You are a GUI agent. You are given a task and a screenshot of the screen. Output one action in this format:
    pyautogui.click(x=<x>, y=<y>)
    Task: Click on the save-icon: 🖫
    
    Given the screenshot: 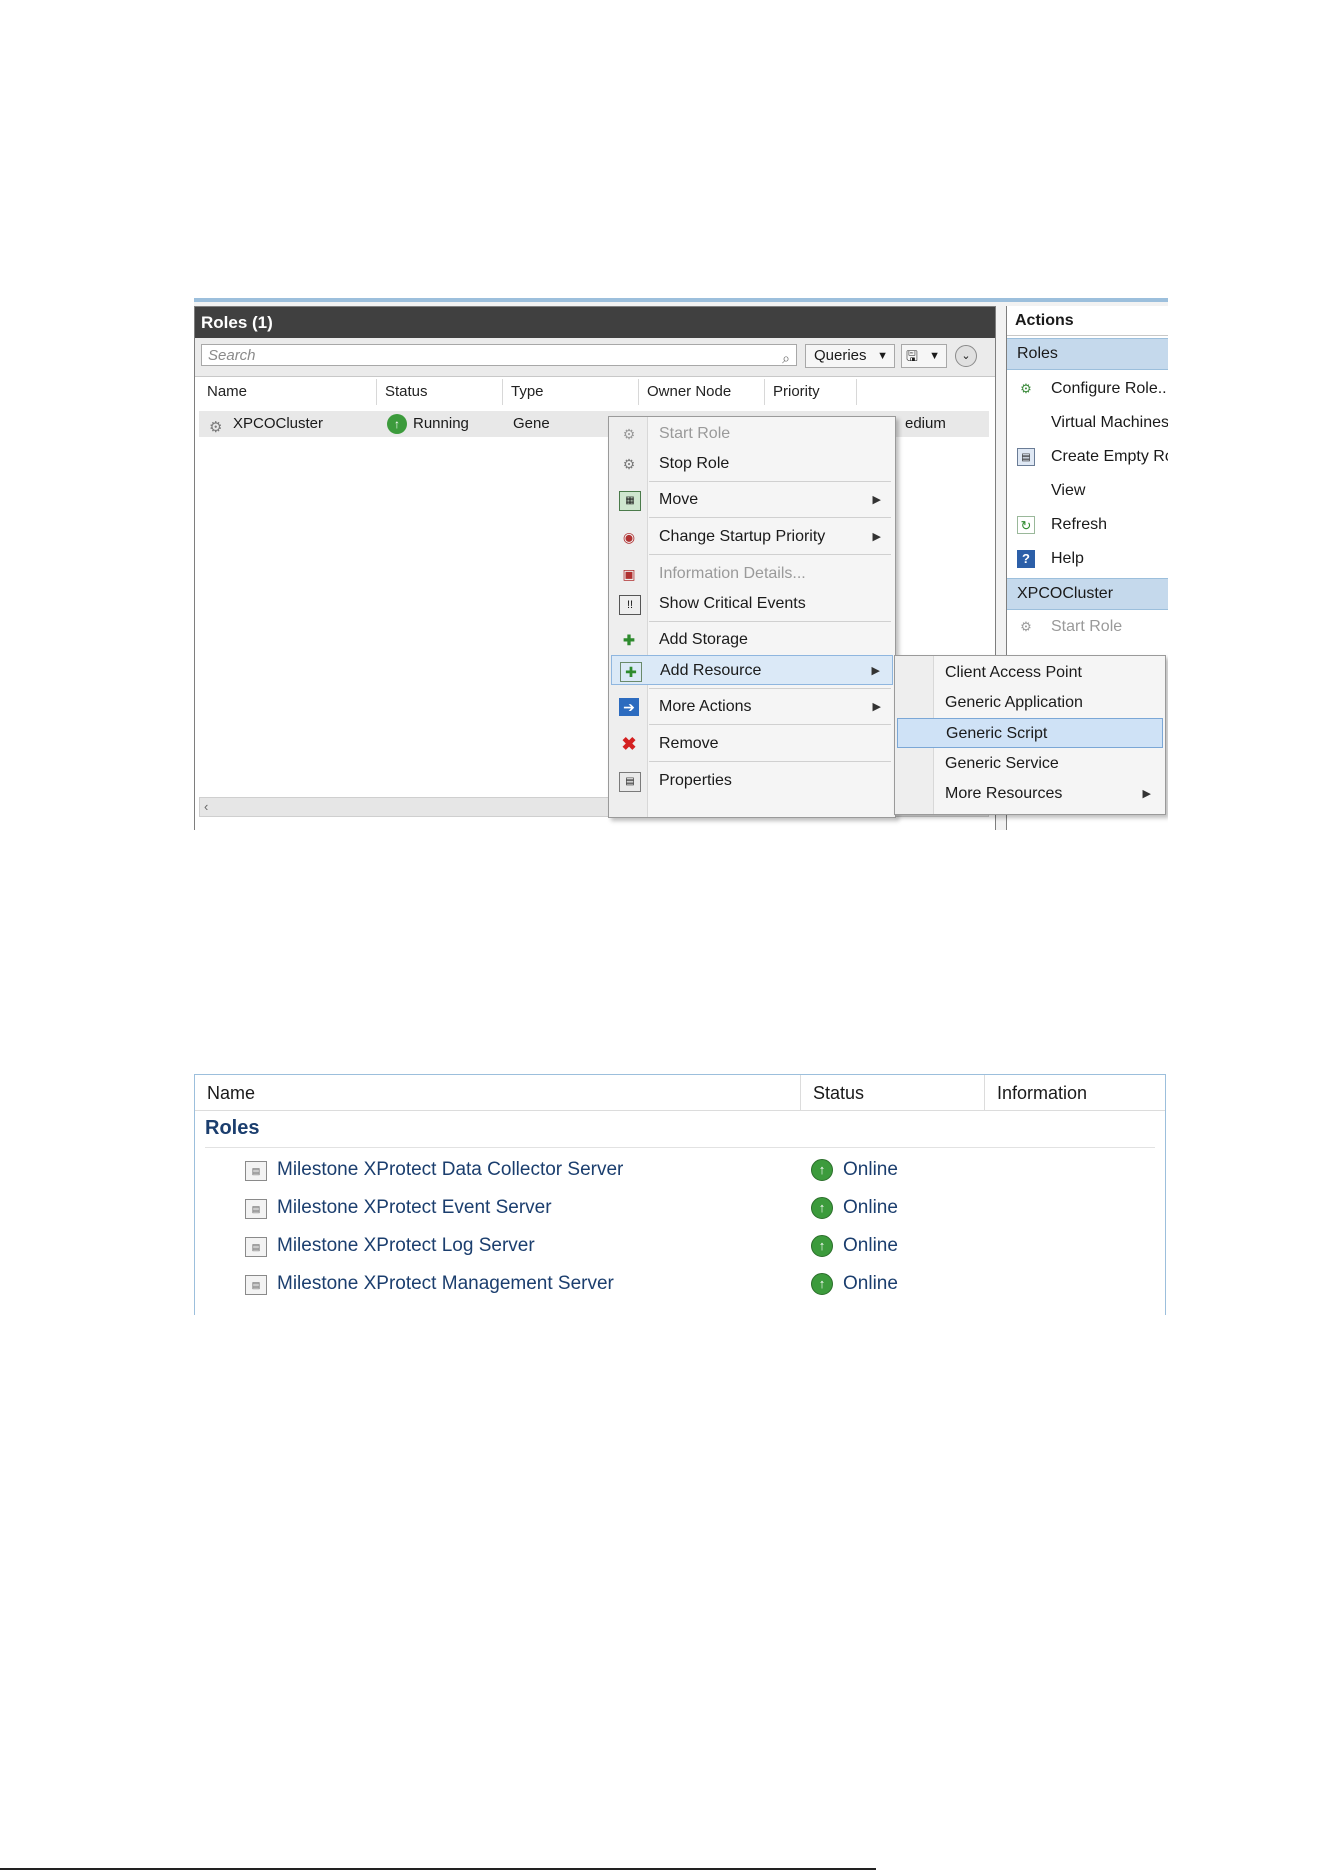 What is the action you would take?
    pyautogui.click(x=912, y=356)
    